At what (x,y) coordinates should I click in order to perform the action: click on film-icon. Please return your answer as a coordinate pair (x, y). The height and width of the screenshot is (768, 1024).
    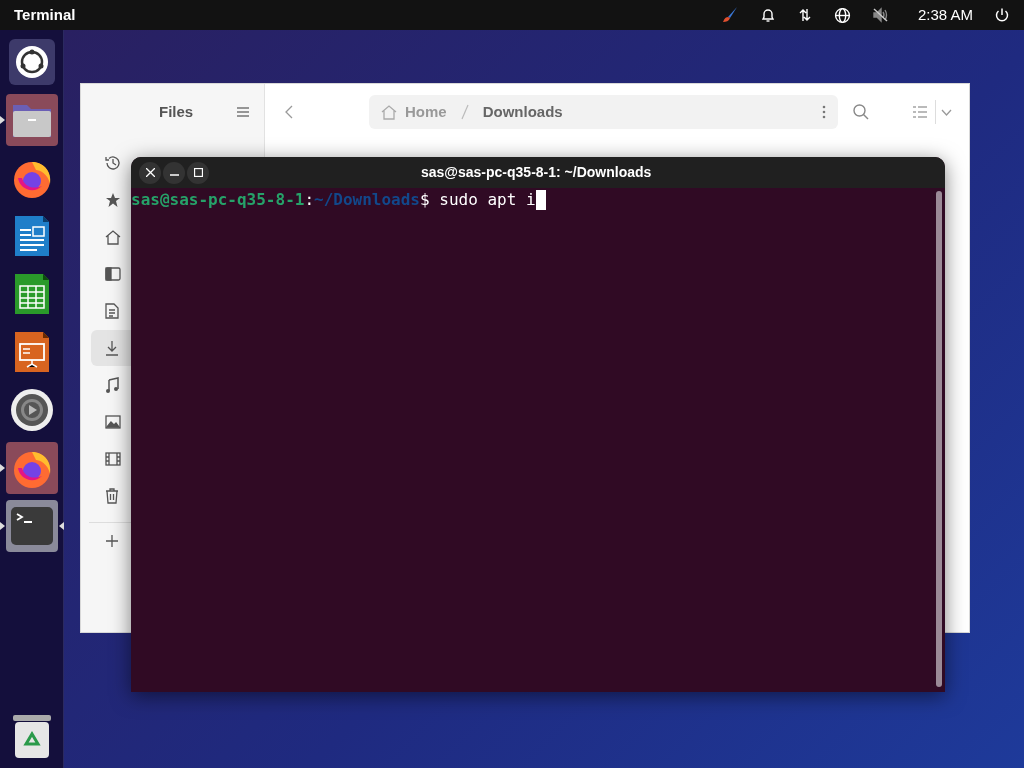
    Looking at the image, I should click on (113, 459).